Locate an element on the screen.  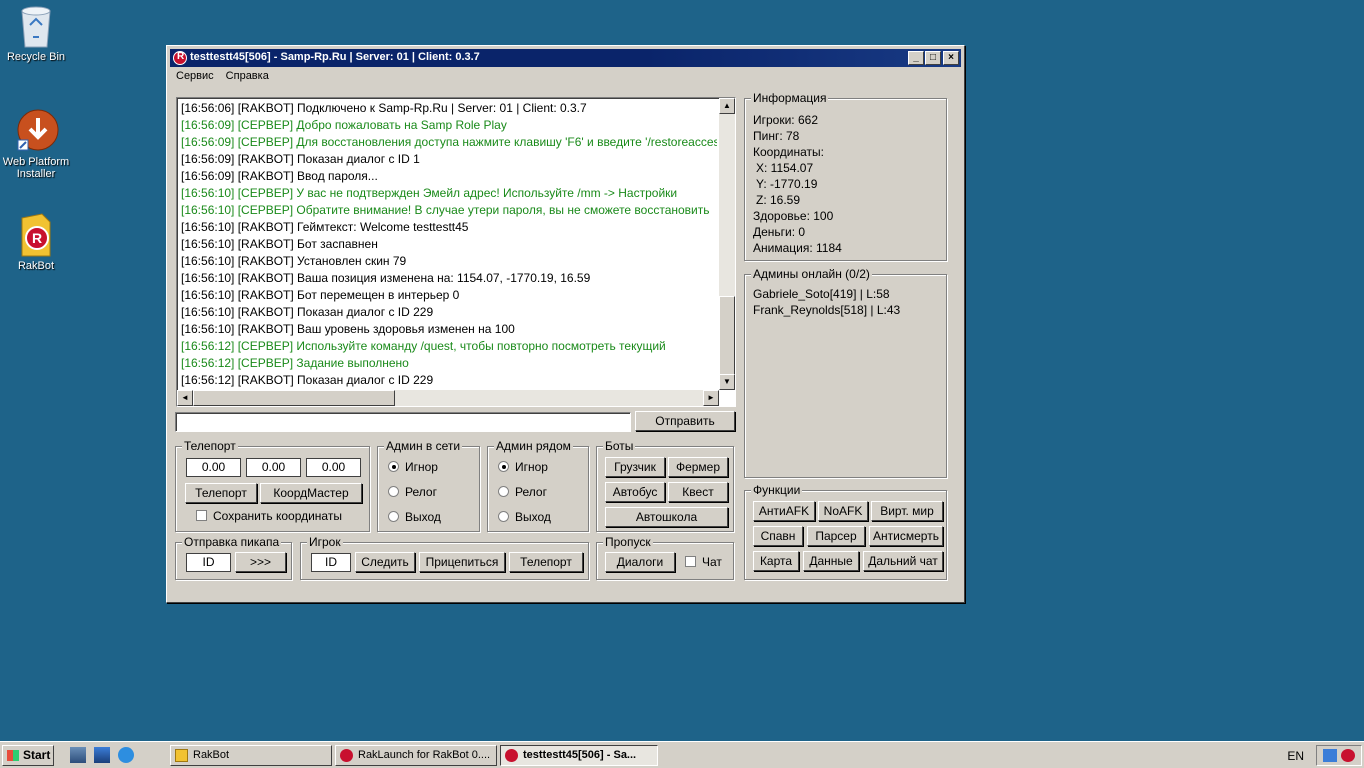
vertical-scroll-thumb is located at coordinates (727, 336).